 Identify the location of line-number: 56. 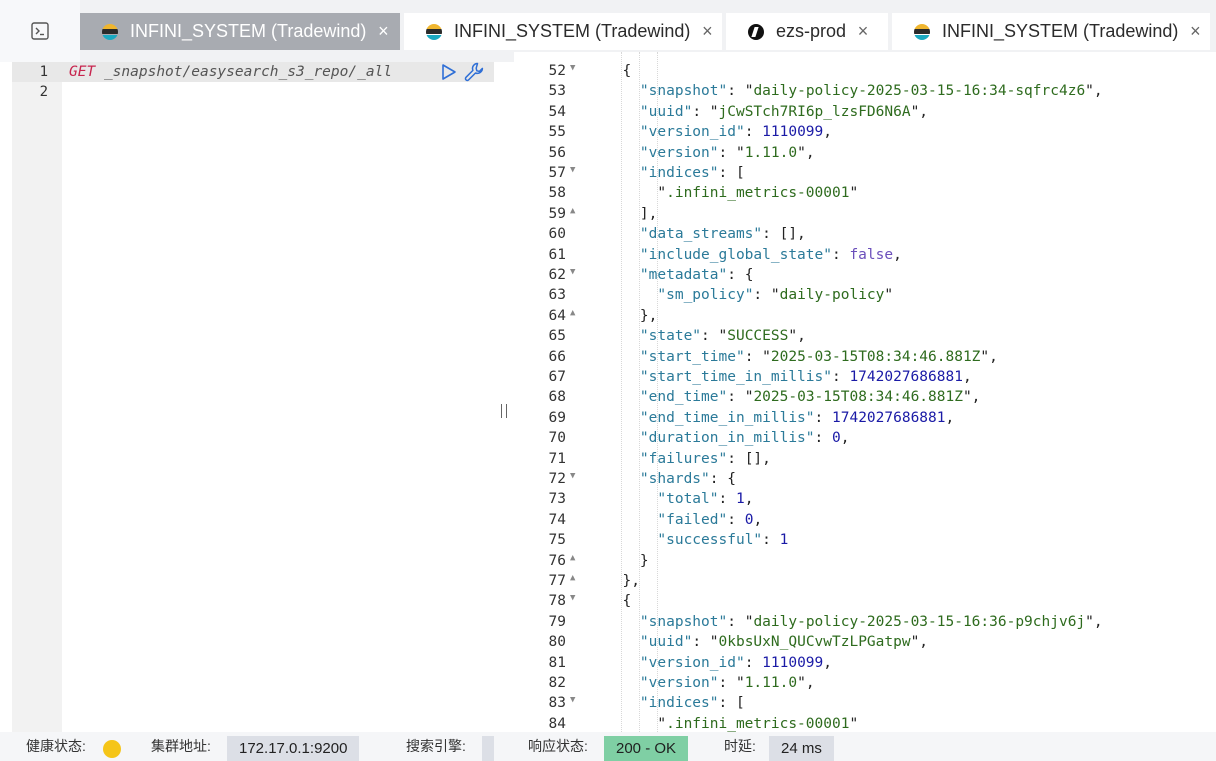
(557, 152).